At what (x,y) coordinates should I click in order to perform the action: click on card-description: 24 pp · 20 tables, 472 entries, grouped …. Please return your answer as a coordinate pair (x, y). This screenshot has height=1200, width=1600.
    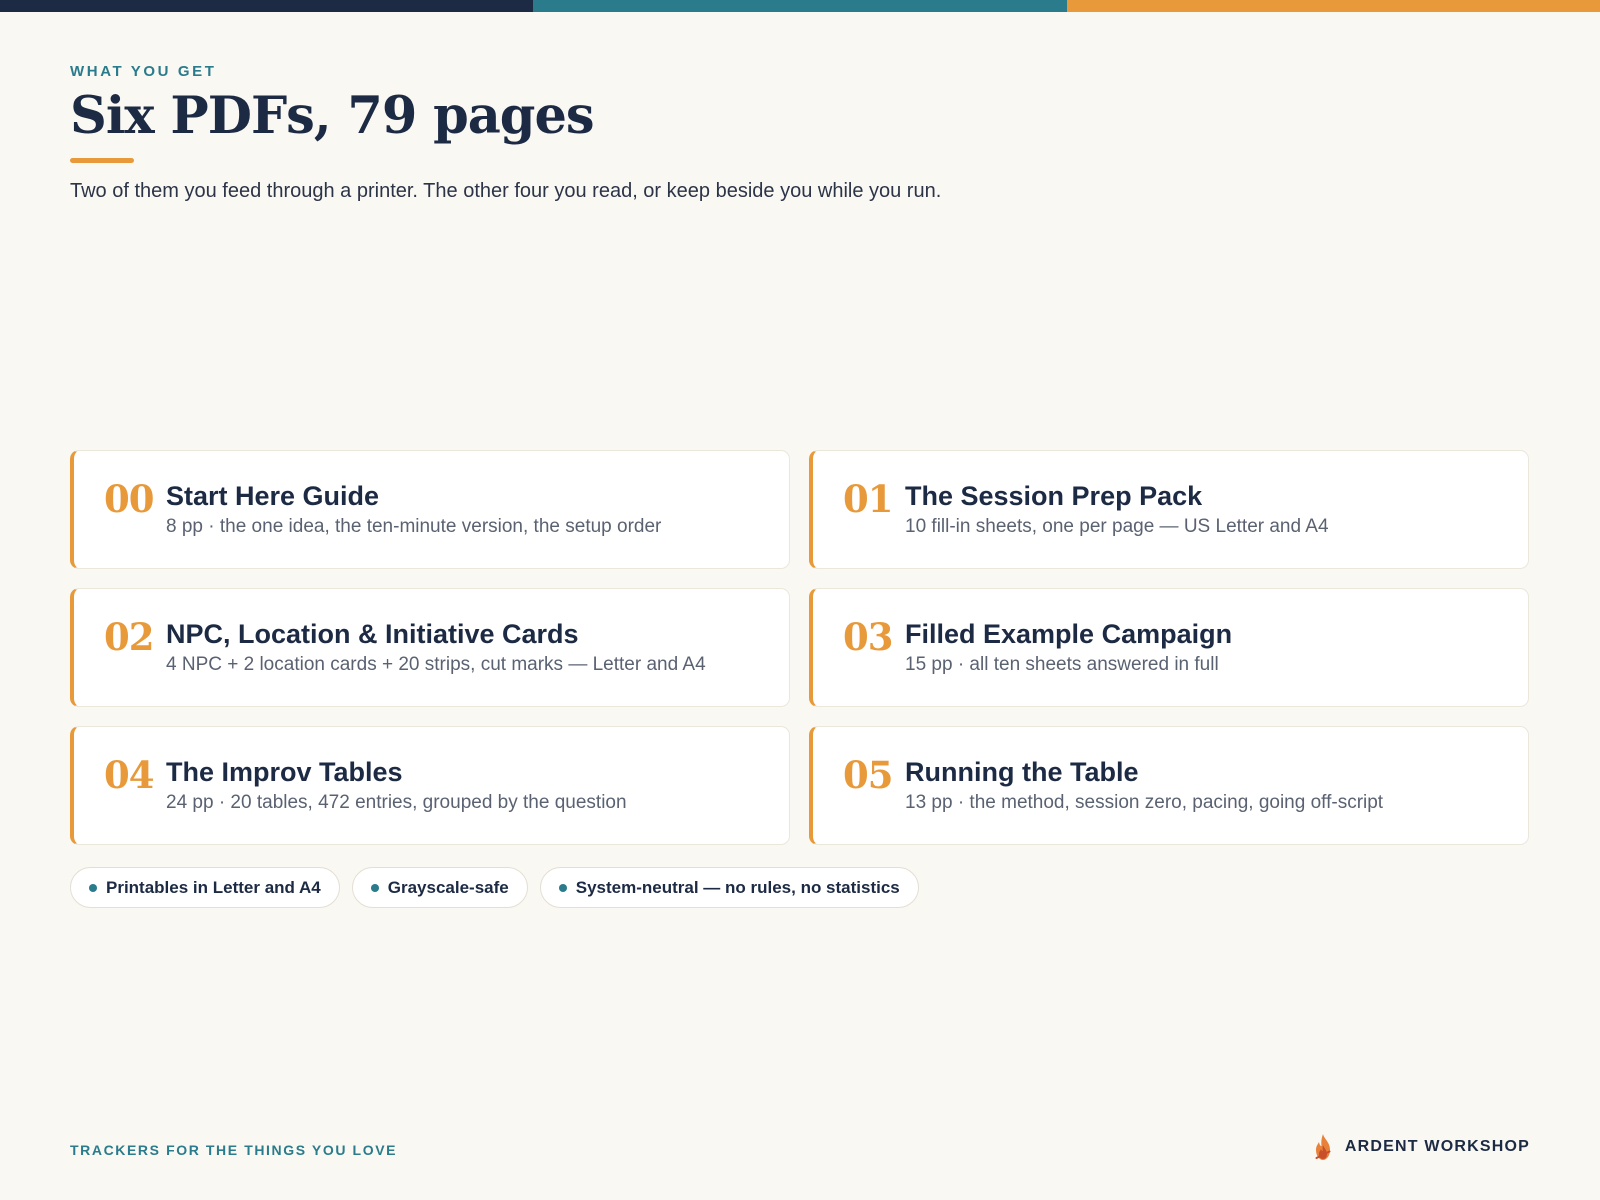
    Looking at the image, I should click on (396, 802).